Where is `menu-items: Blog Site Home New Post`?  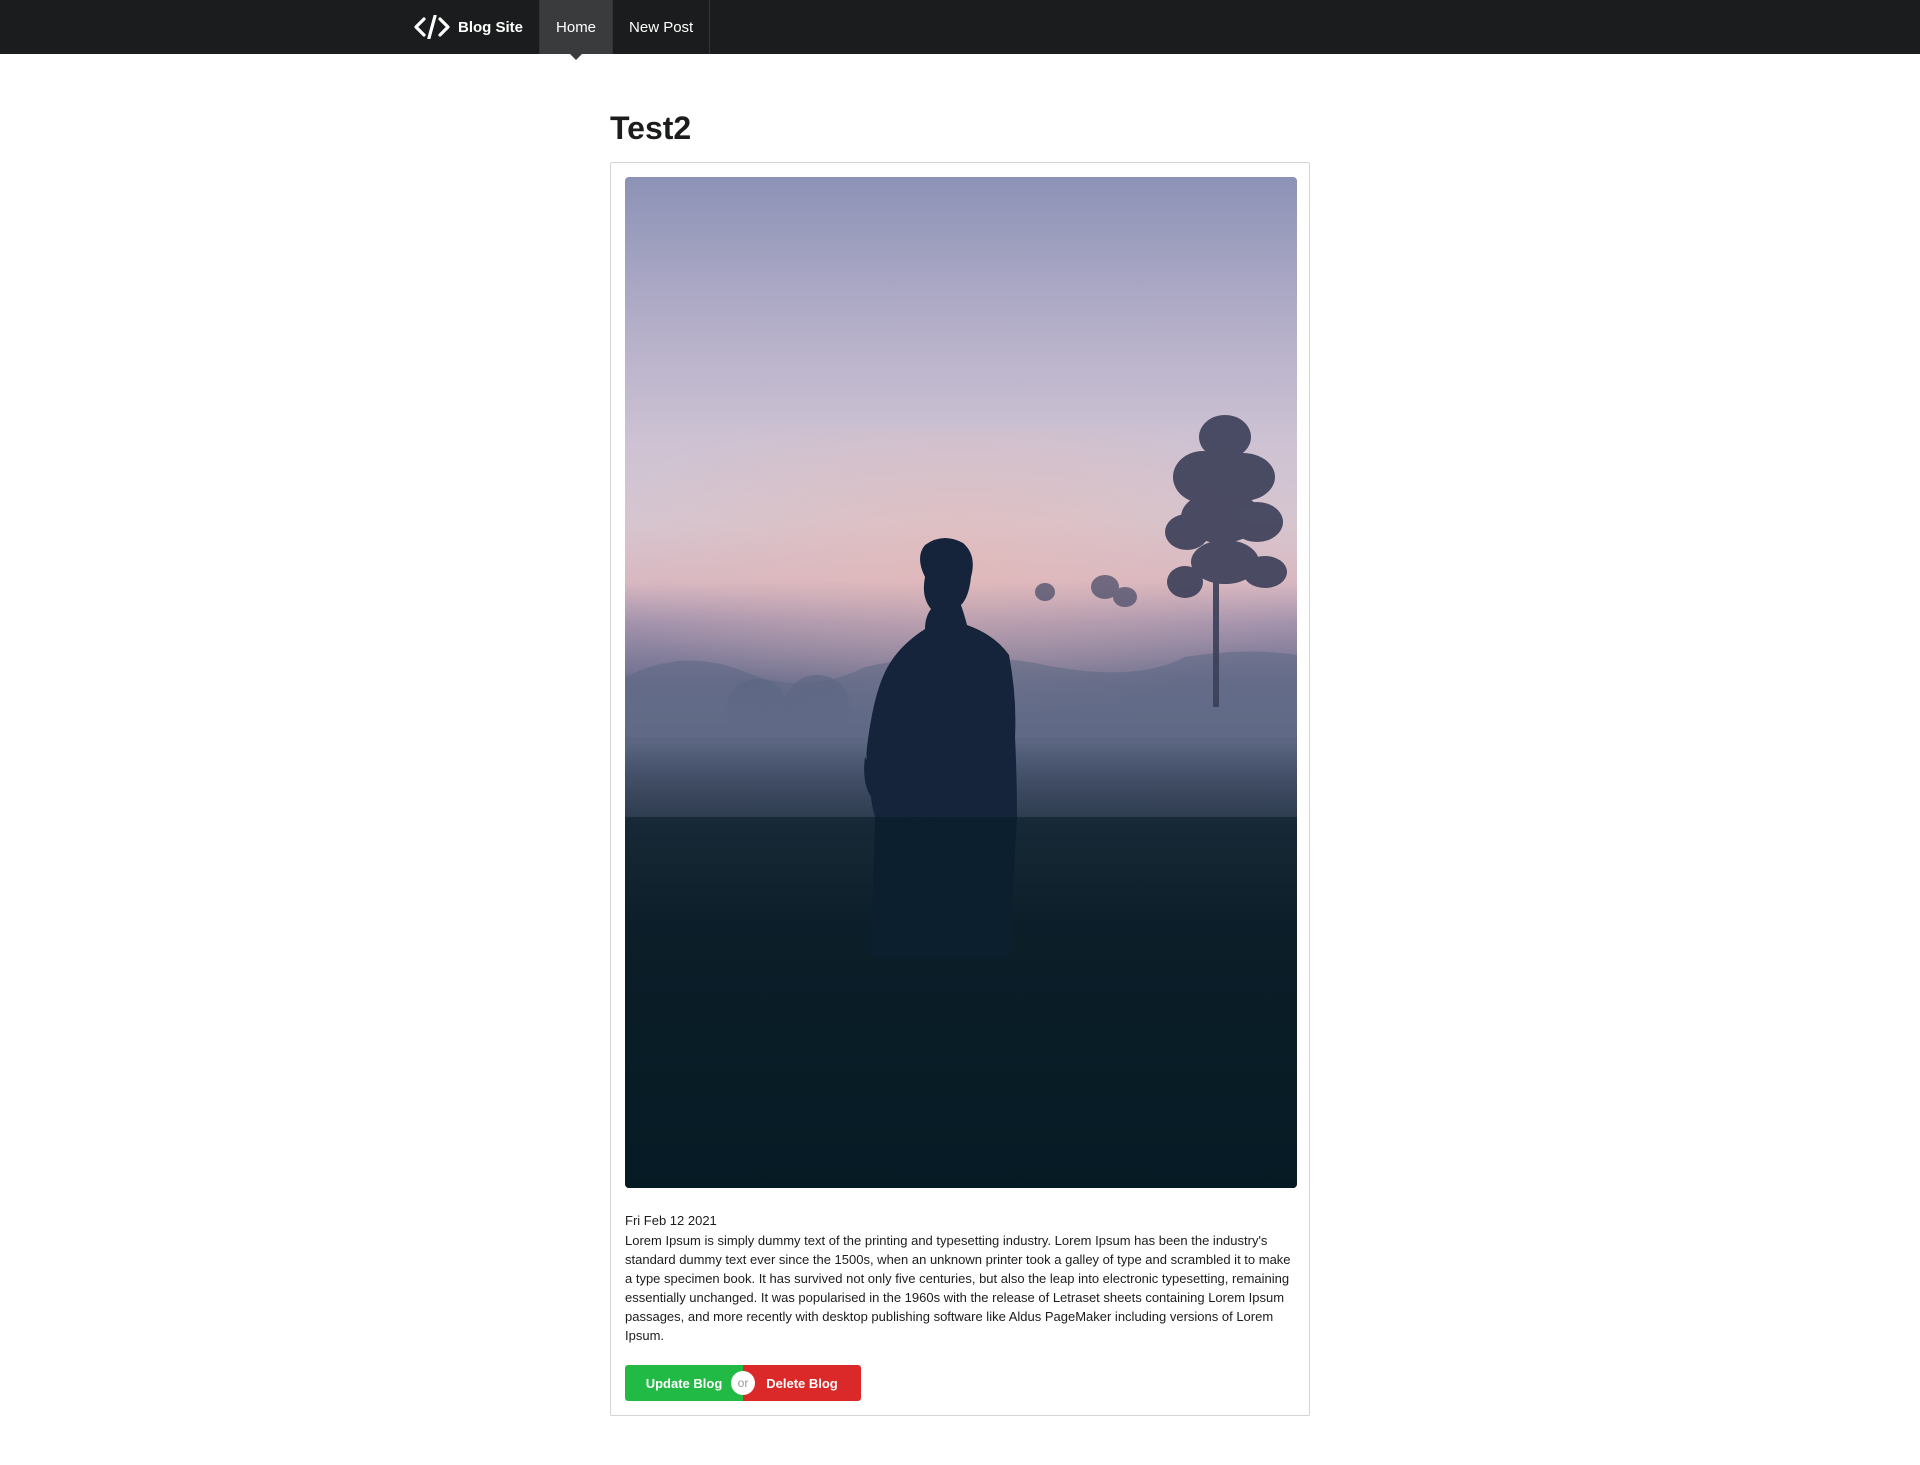
menu-items: Blog Site Home New Post is located at coordinates (554, 30).